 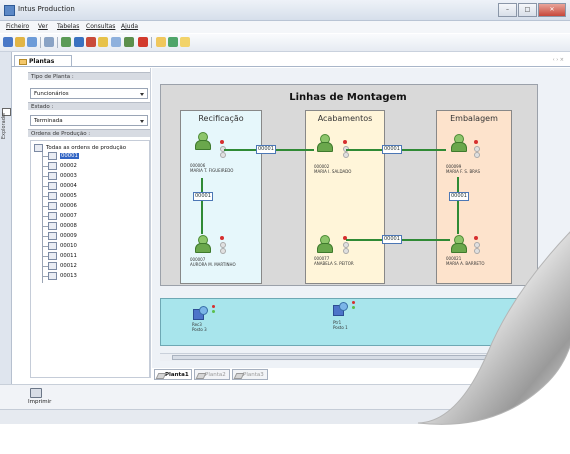 What do you see at coordinates (68, 236) in the screenshot?
I see `order-label: 00009` at bounding box center [68, 236].